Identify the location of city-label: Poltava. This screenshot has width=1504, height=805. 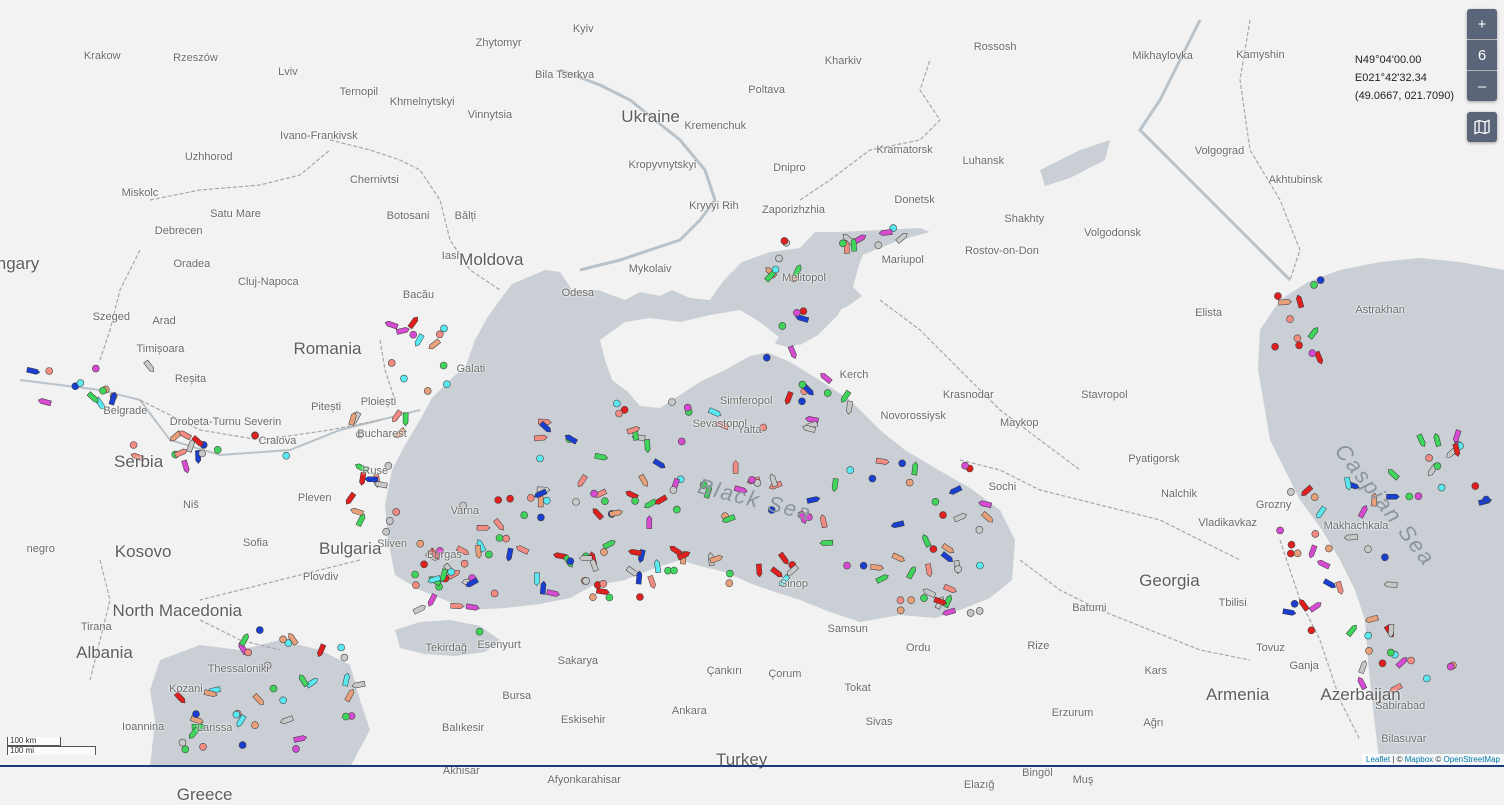
(767, 89).